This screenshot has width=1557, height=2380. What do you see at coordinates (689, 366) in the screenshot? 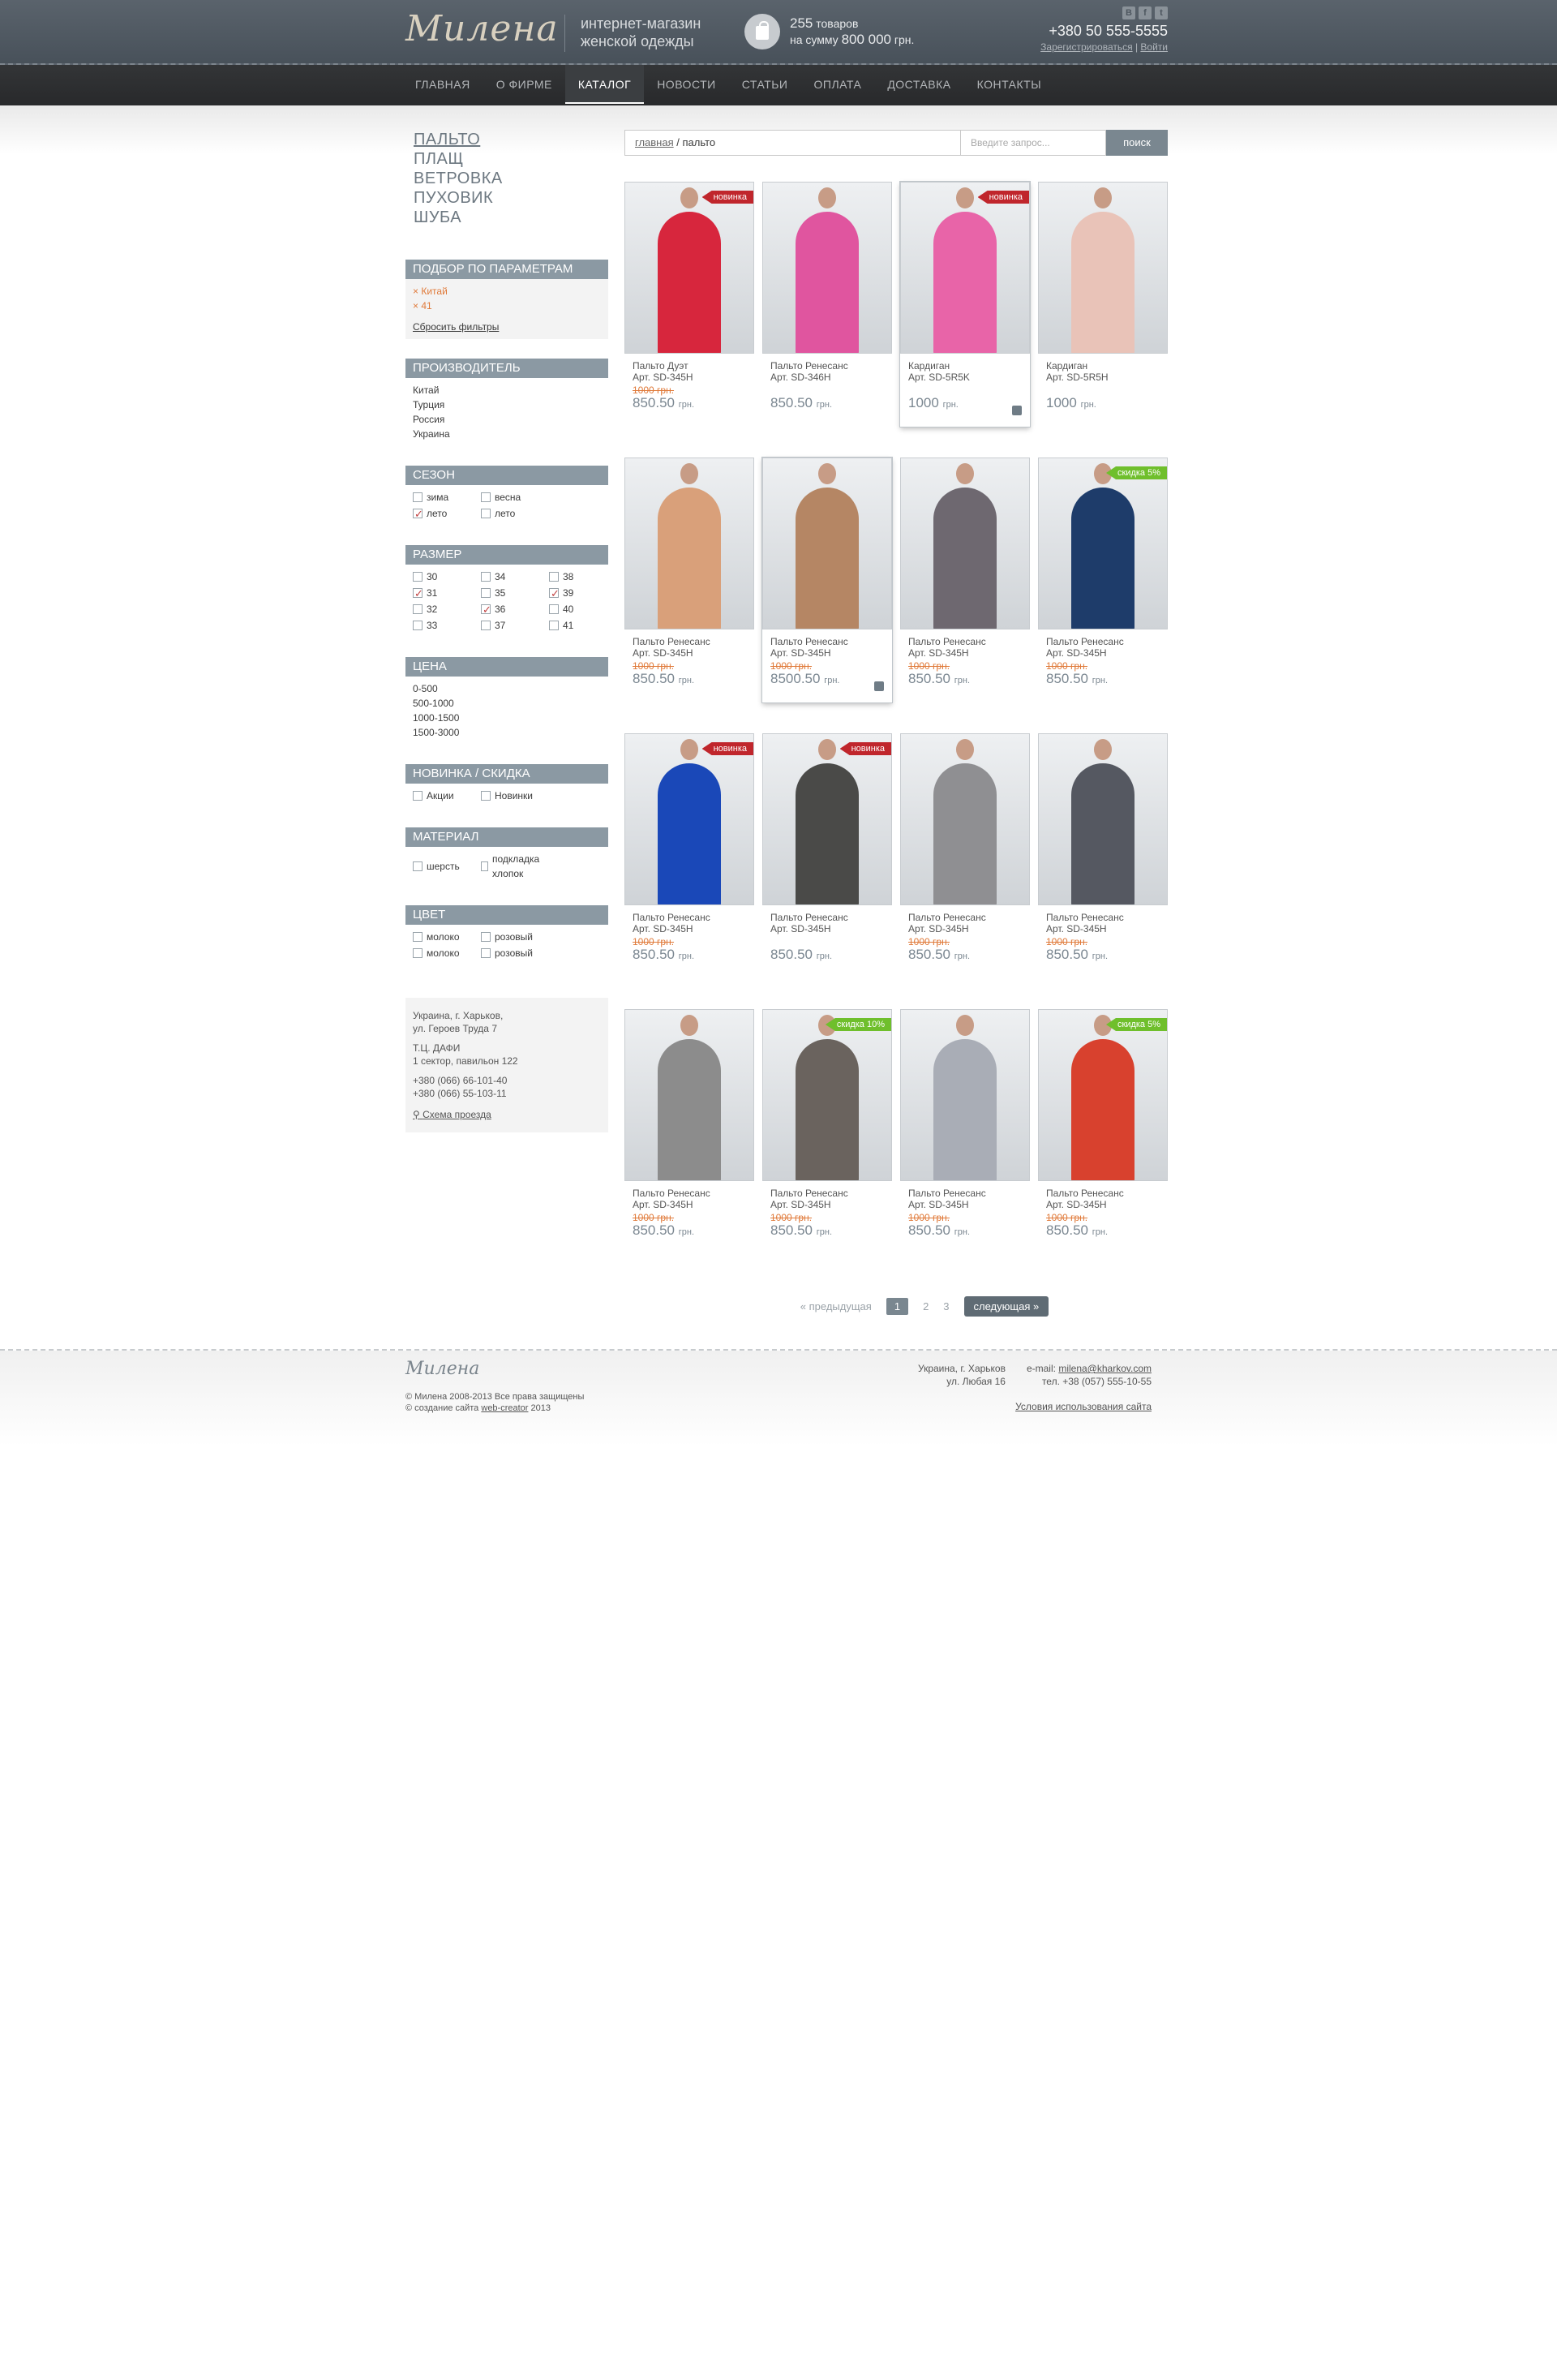
I see `product-name: Пальто Дуэт` at bounding box center [689, 366].